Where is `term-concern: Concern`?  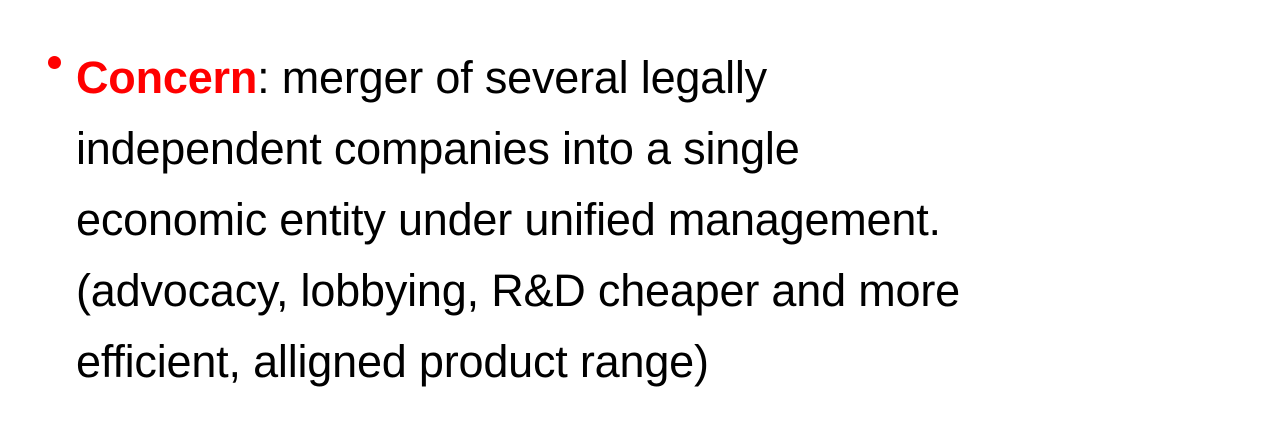
term-concern: Concern is located at coordinates (167, 77).